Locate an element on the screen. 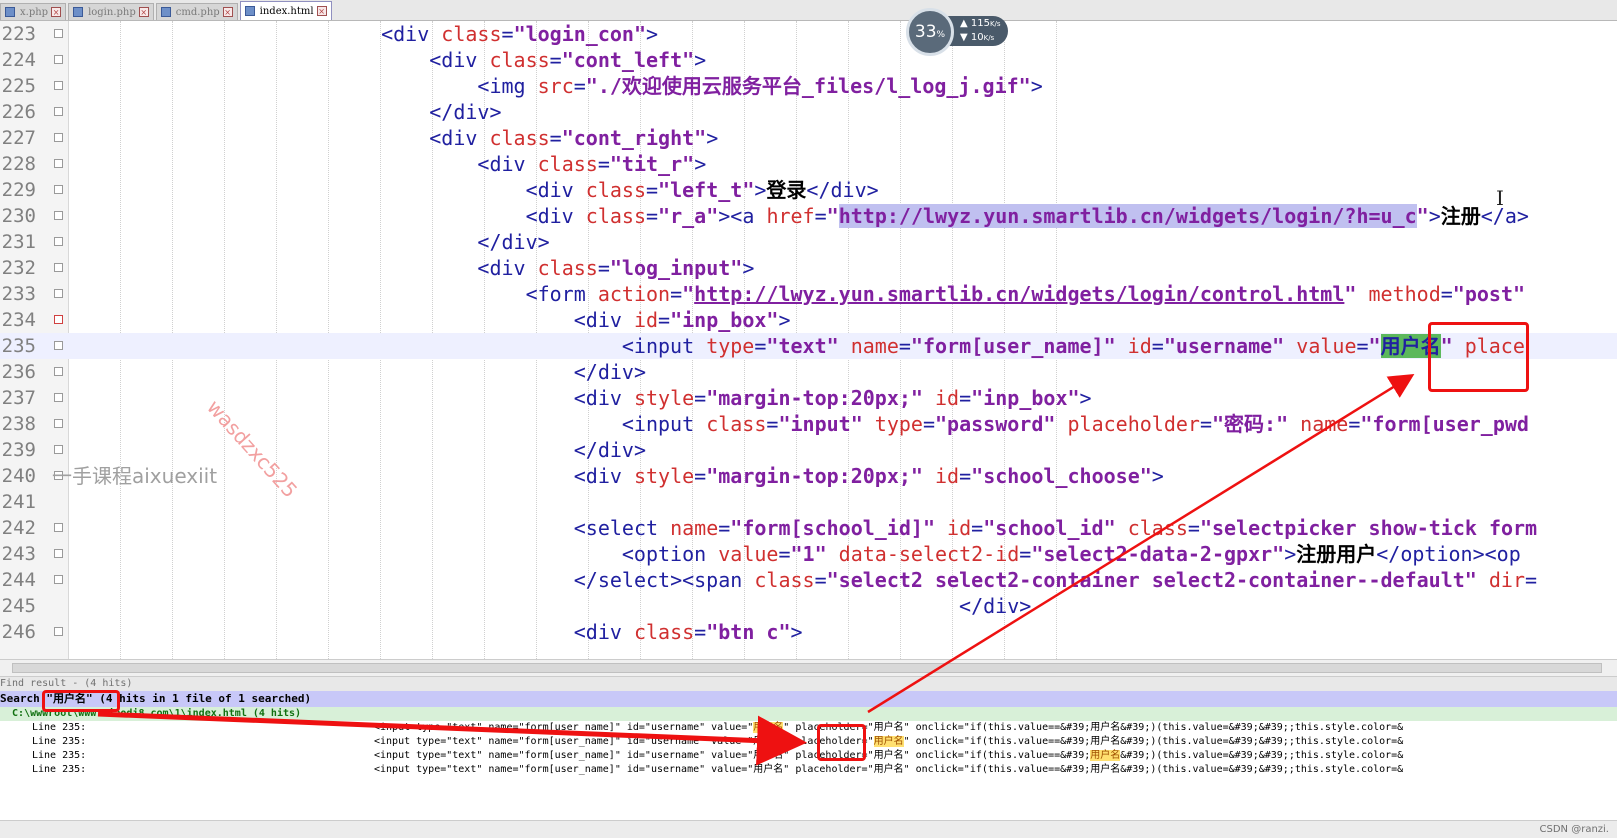 Image resolution: width=1617 pixels, height=838 pixels. arrow-to-results is located at coordinates (452, 738).